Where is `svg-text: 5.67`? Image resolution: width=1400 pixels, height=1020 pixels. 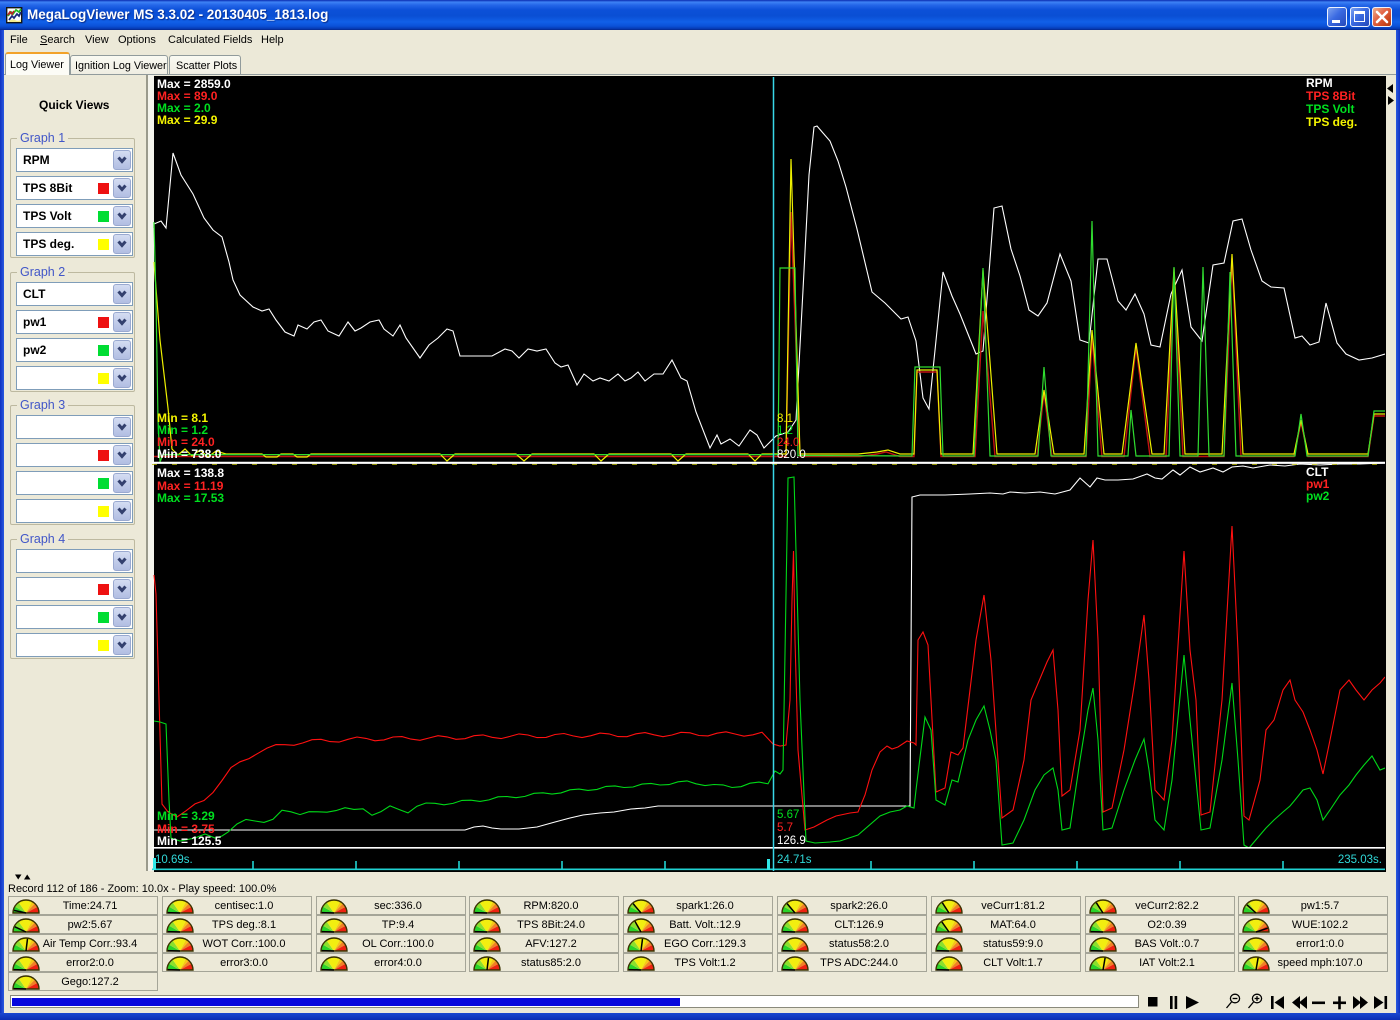
svg-text: 5.67 is located at coordinates (788, 815).